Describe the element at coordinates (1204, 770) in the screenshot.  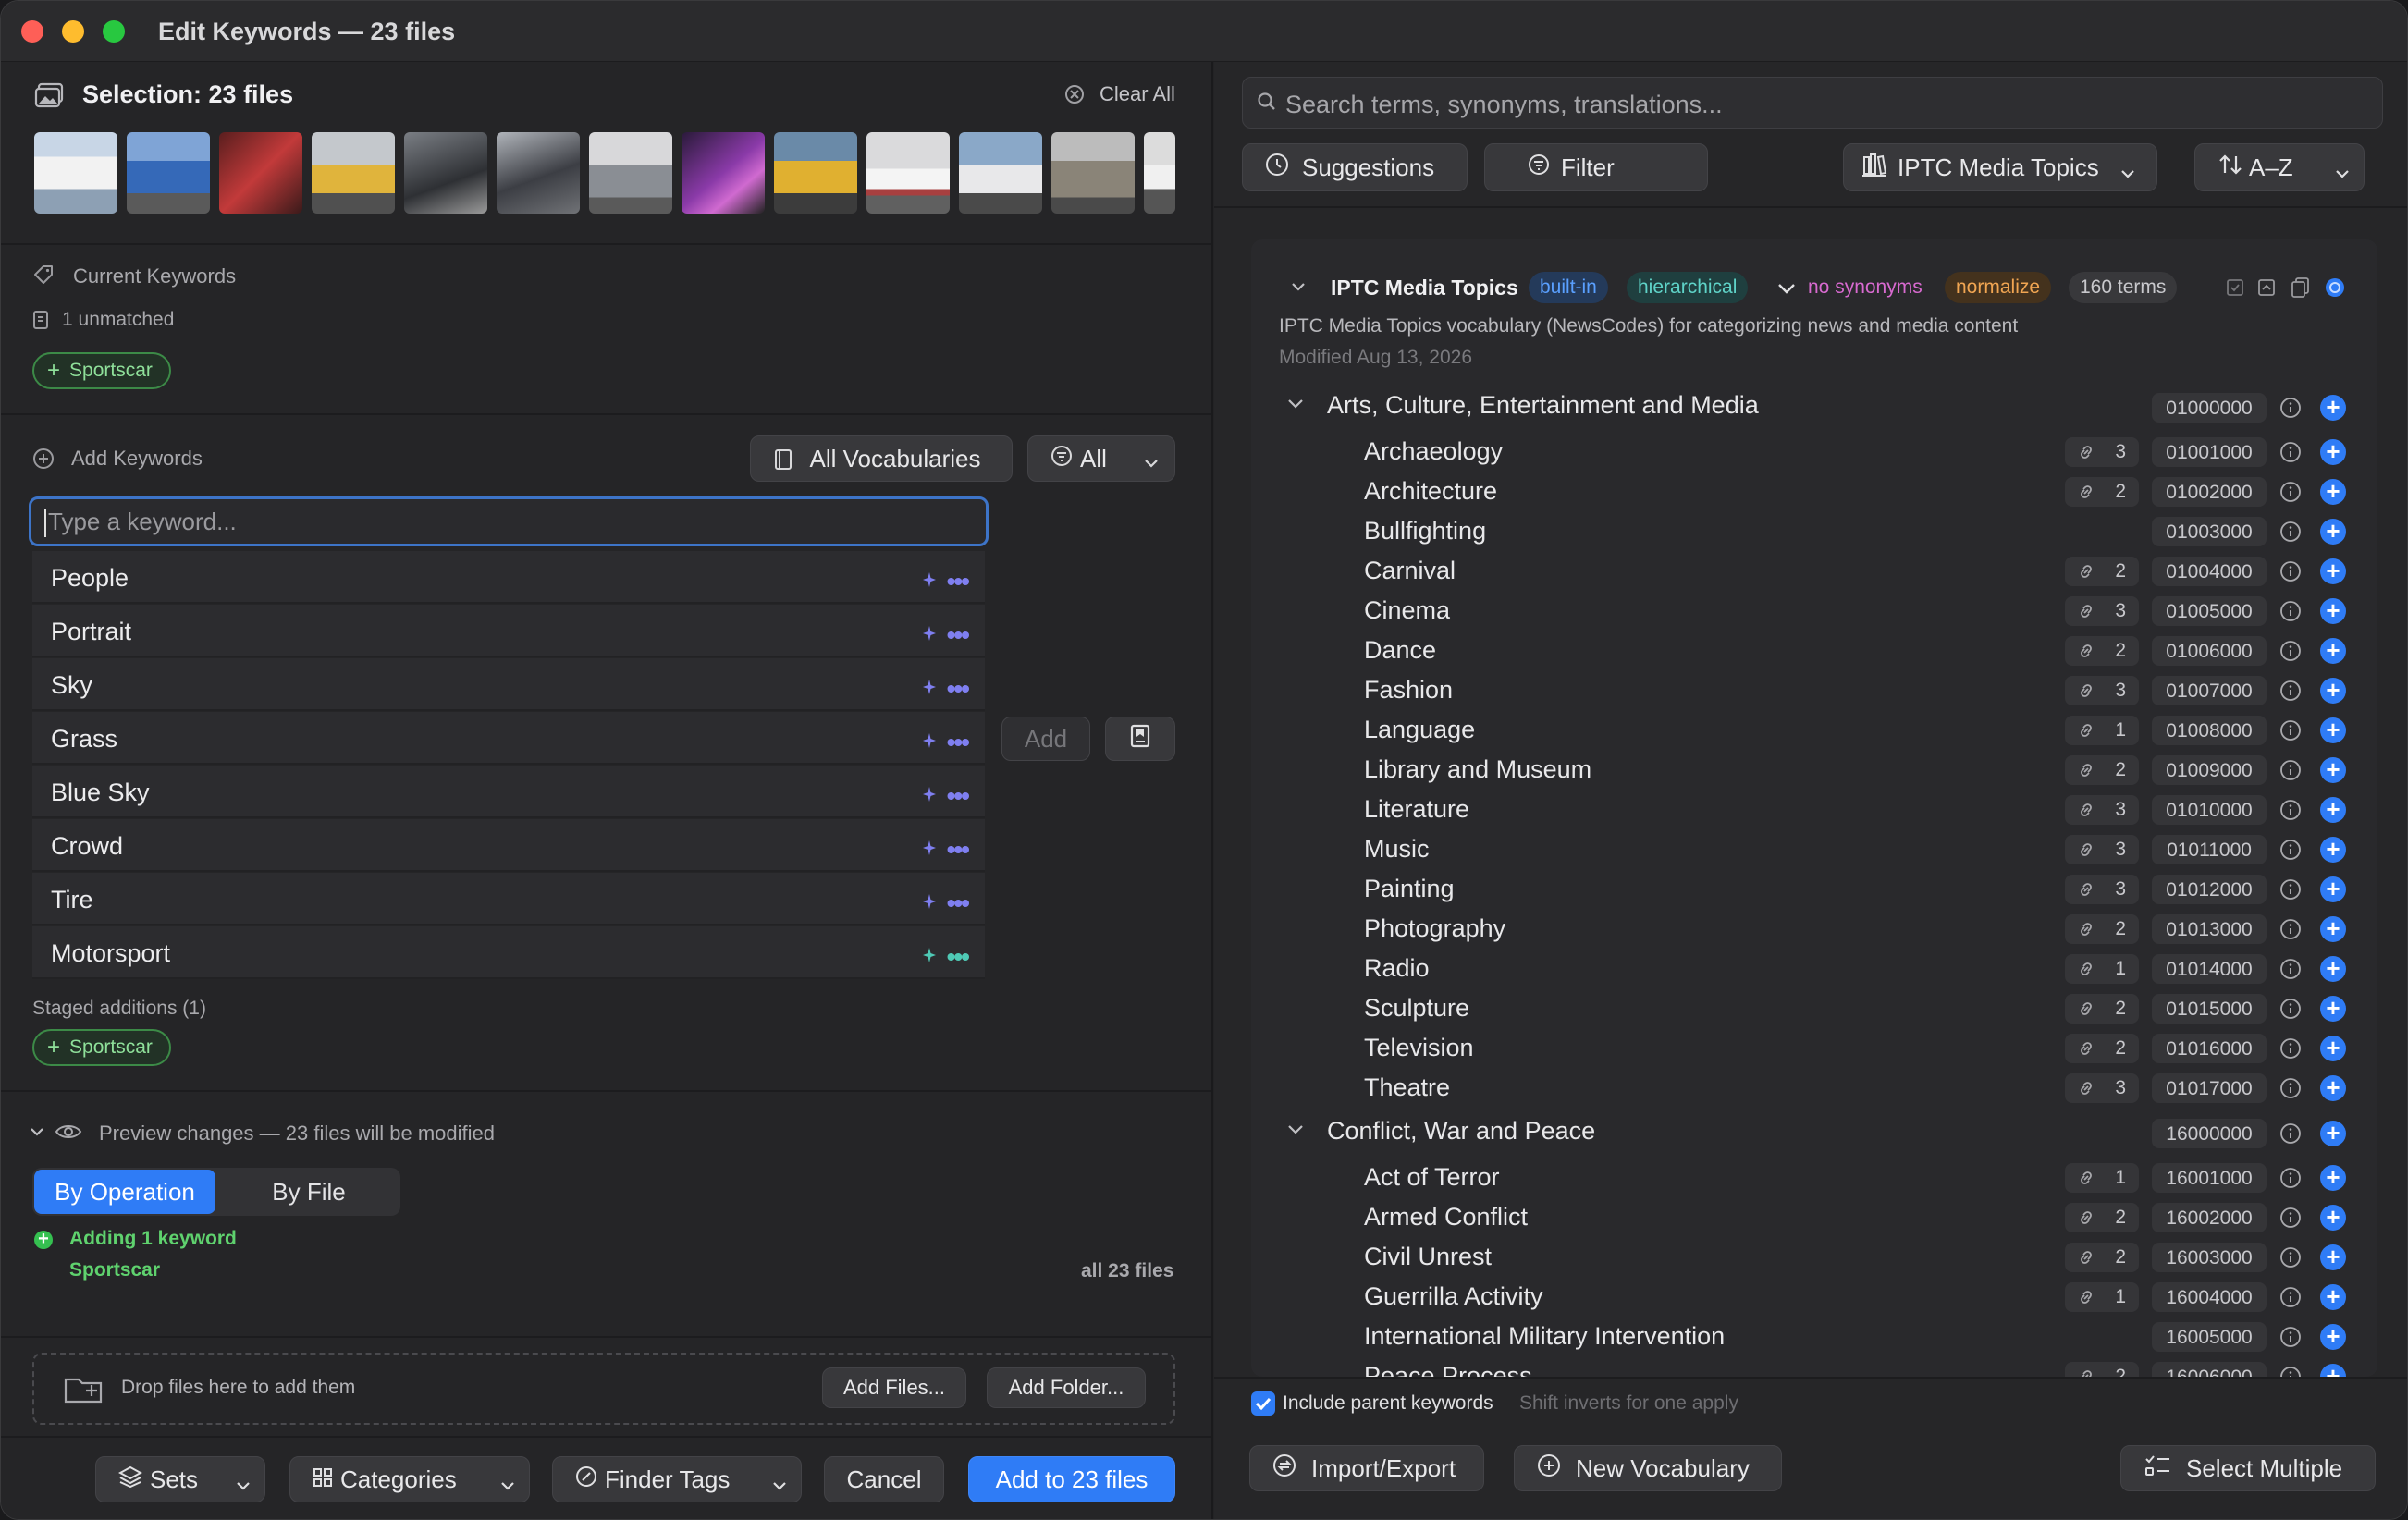
I see `term-row: Library and Museum 2 01009000 +` at that location.